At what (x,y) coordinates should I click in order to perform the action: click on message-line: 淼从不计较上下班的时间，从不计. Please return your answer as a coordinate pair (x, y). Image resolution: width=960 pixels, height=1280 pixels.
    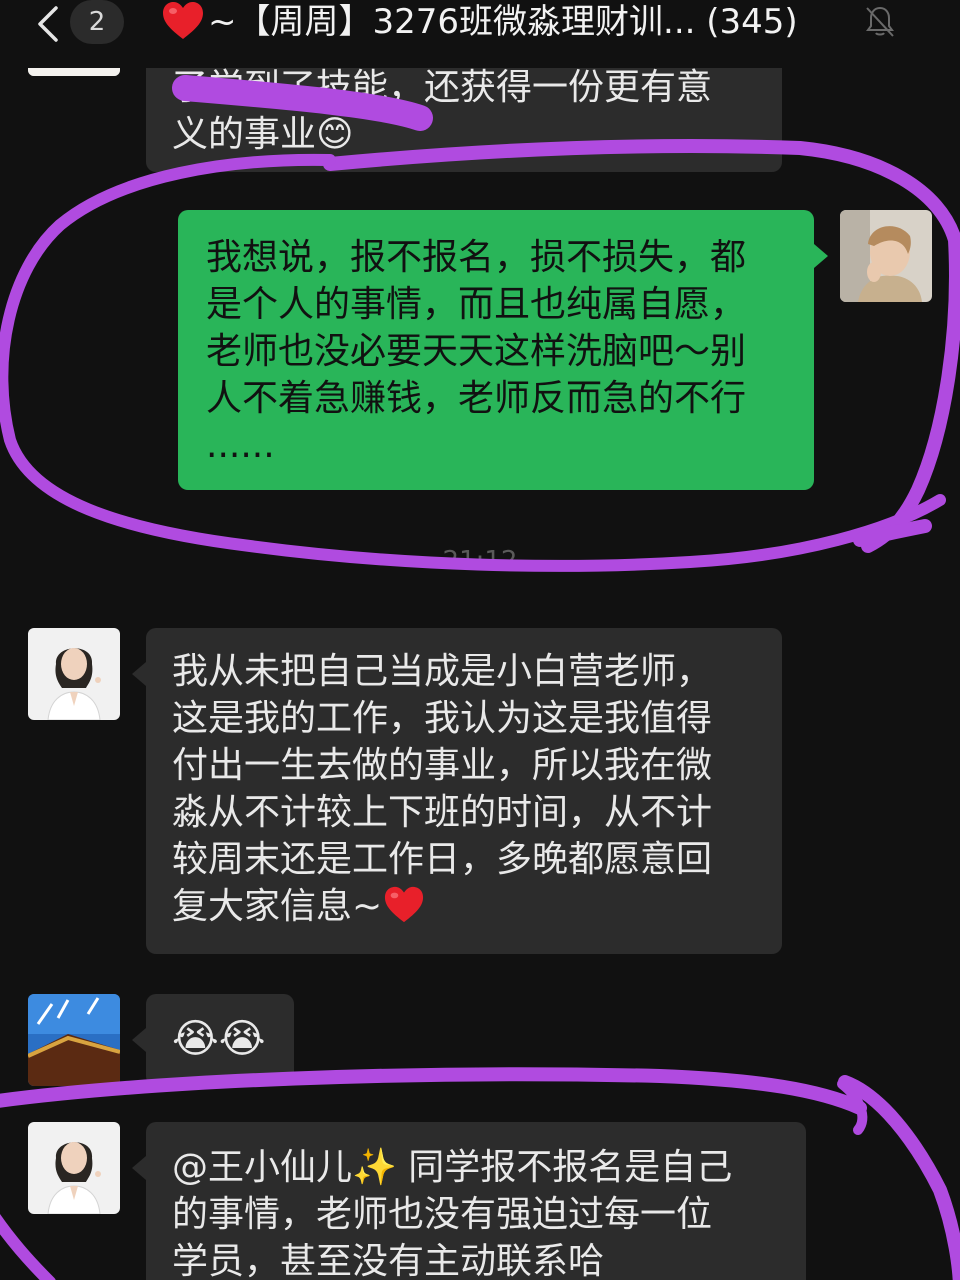
    Looking at the image, I should click on (442, 812).